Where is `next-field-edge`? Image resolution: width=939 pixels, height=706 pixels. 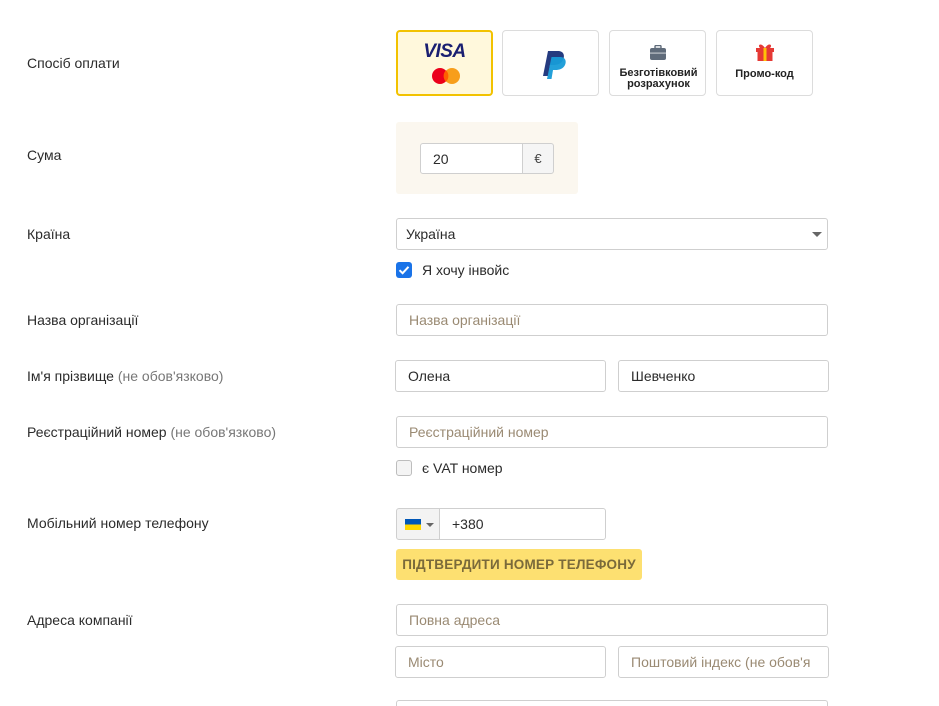 next-field-edge is located at coordinates (612, 703).